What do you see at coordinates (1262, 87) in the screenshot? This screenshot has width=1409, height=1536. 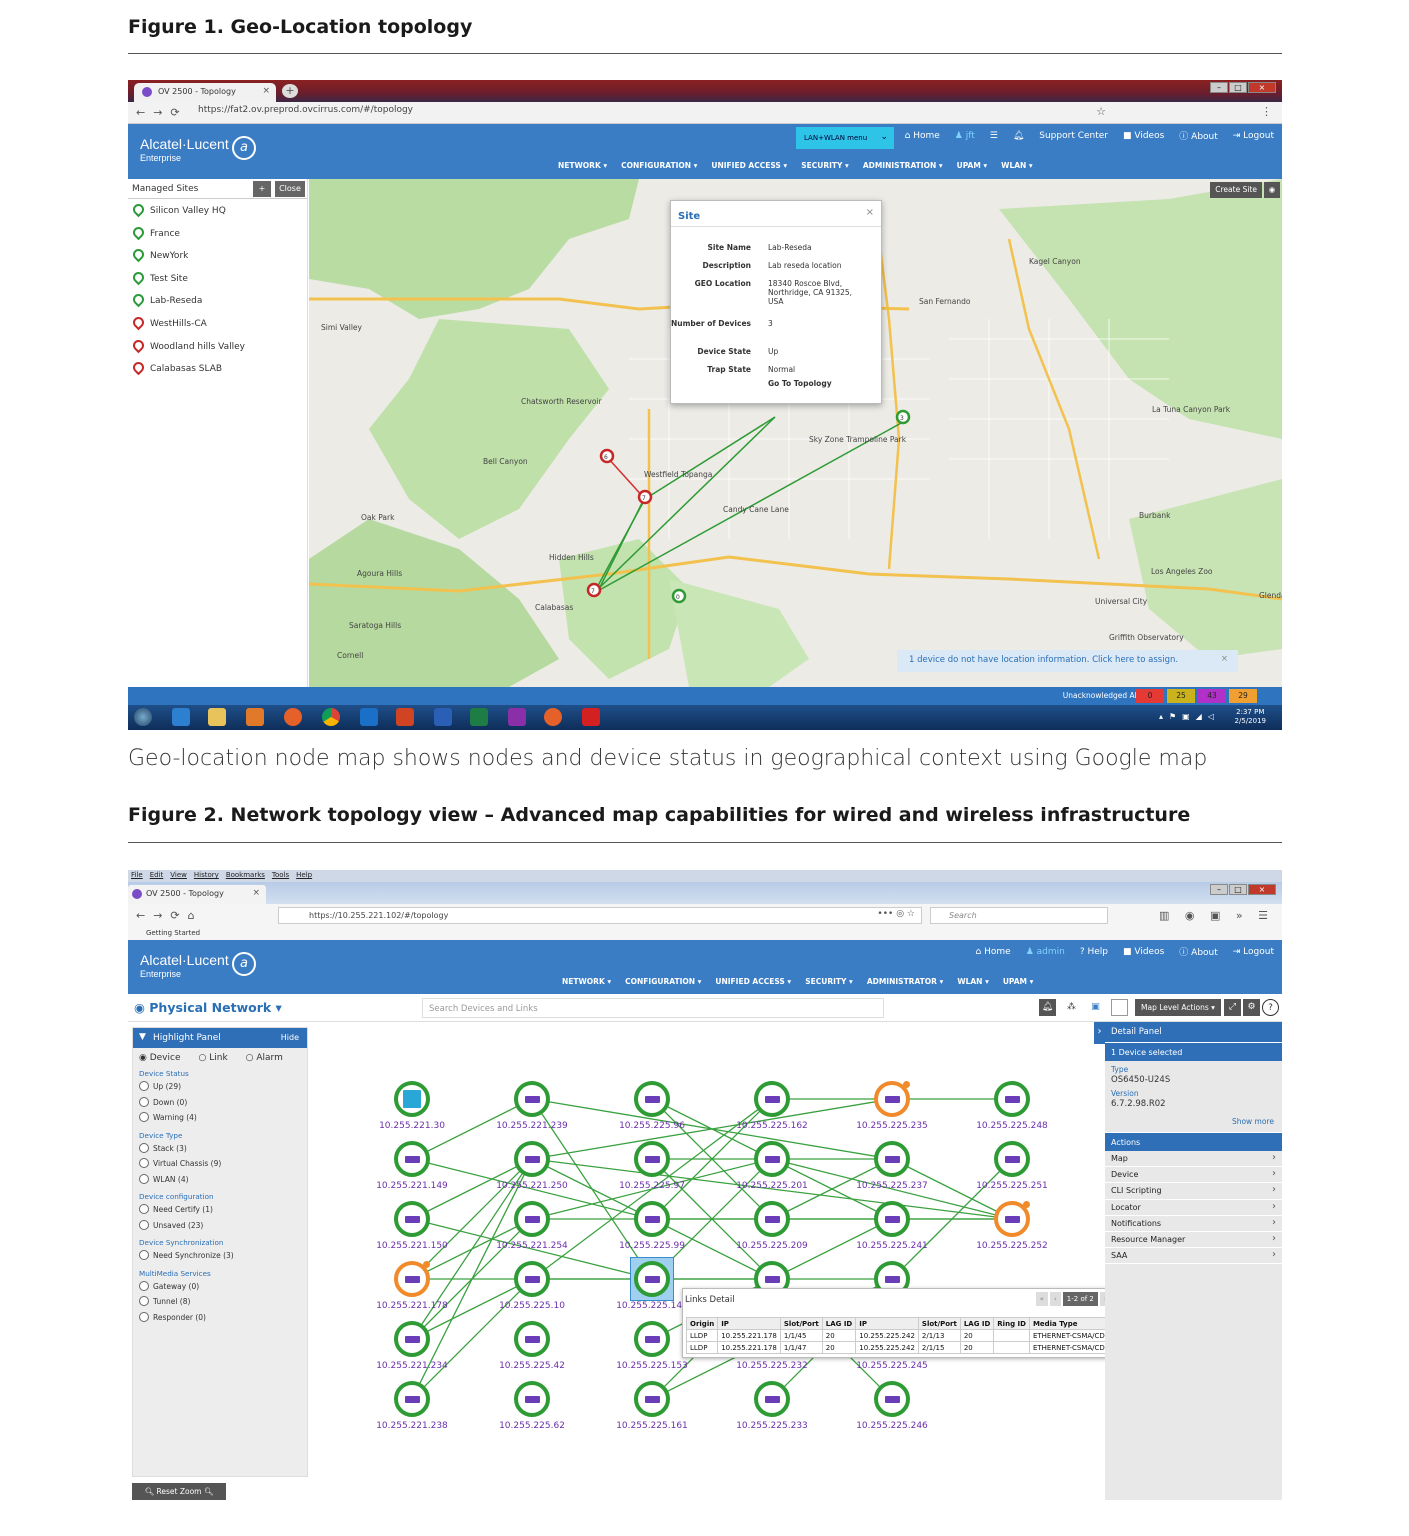 I see `close-window-button: ×` at bounding box center [1262, 87].